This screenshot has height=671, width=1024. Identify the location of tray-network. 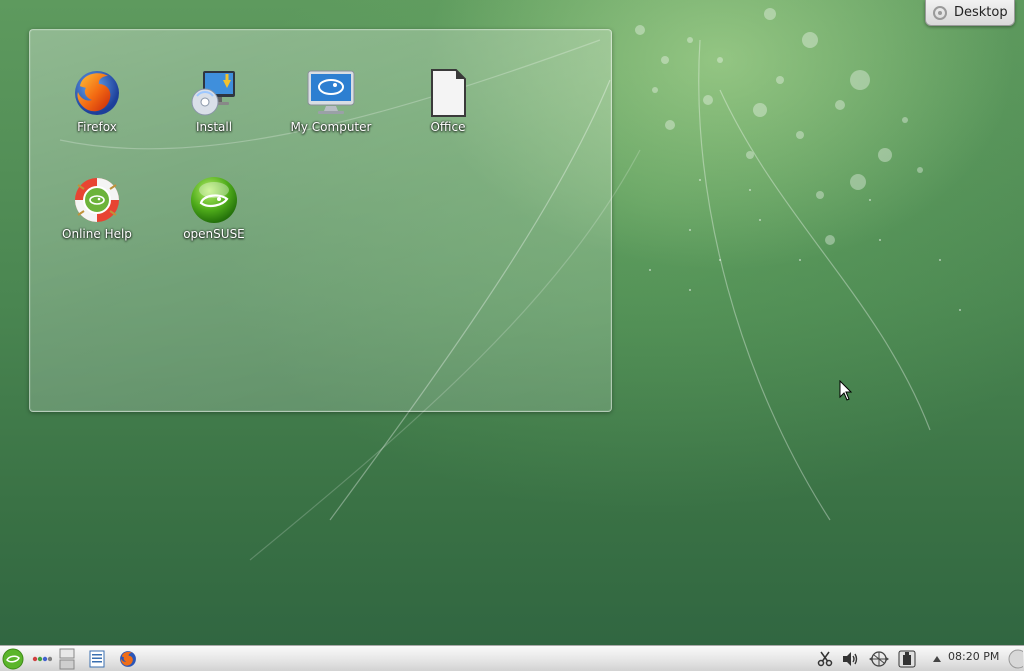
(879, 658).